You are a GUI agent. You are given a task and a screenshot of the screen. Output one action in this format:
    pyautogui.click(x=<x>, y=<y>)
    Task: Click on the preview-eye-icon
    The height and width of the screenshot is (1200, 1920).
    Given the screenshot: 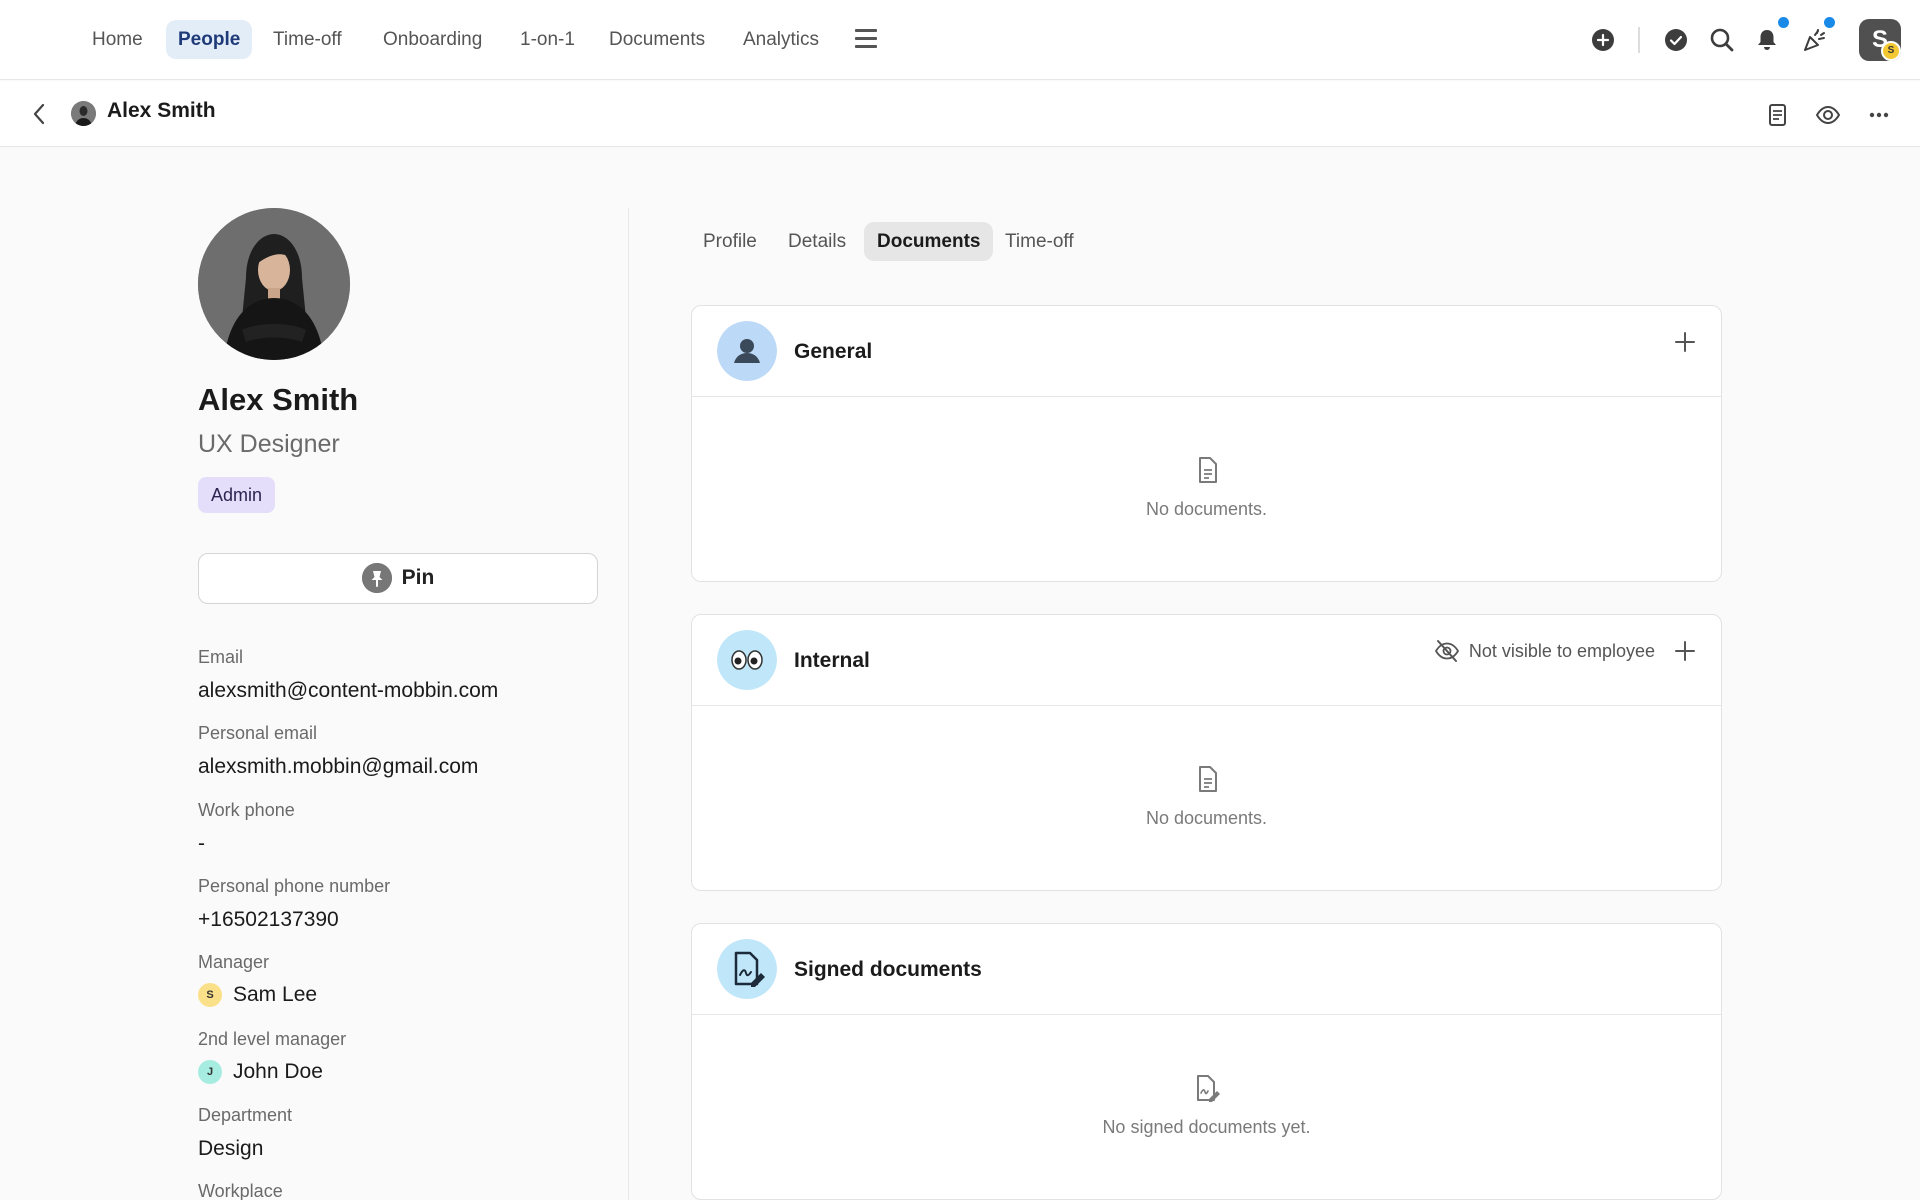 What is the action you would take?
    pyautogui.click(x=1828, y=115)
    